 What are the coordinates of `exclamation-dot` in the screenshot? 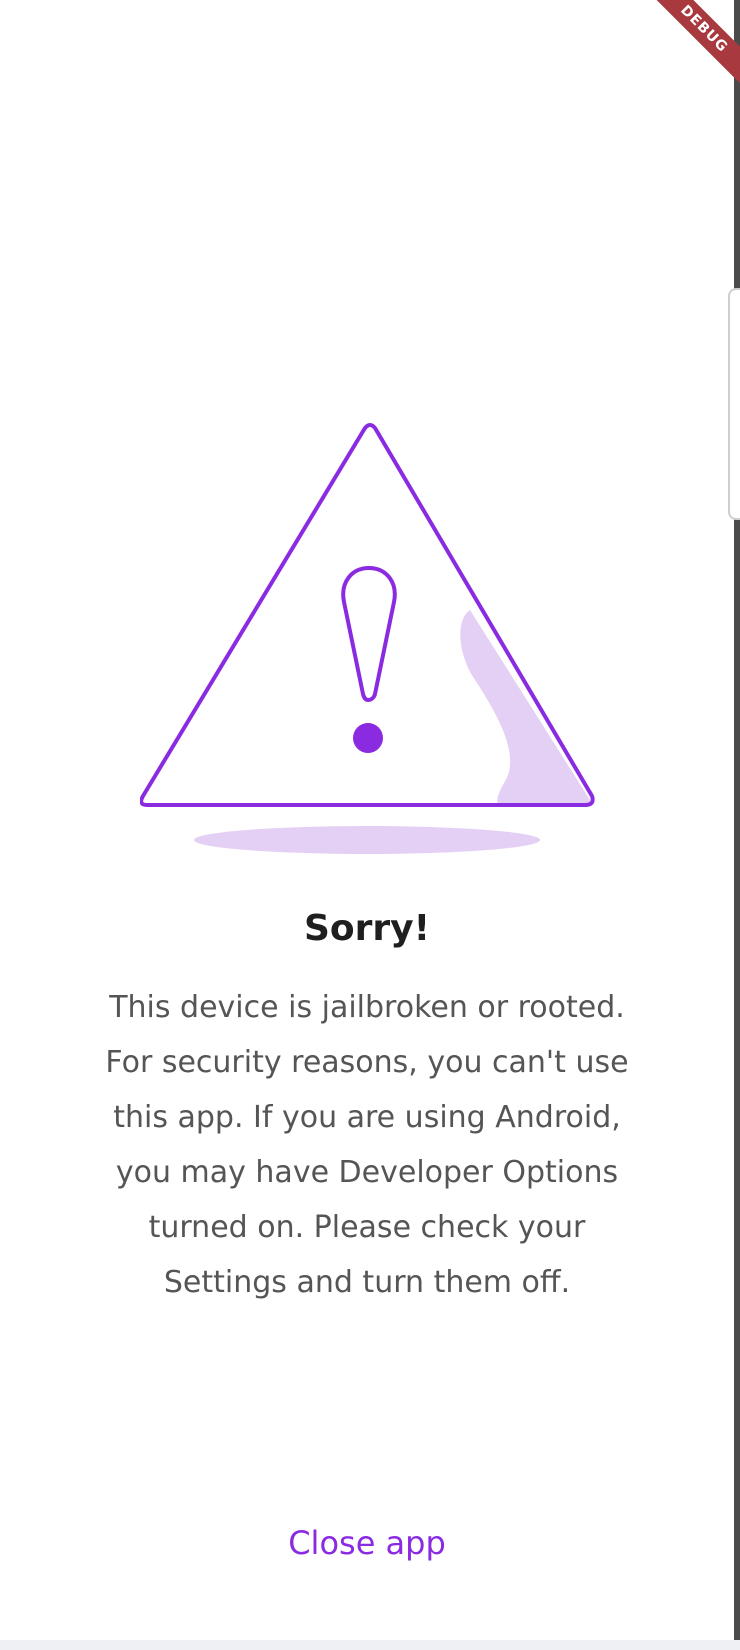 It's located at (368, 738).